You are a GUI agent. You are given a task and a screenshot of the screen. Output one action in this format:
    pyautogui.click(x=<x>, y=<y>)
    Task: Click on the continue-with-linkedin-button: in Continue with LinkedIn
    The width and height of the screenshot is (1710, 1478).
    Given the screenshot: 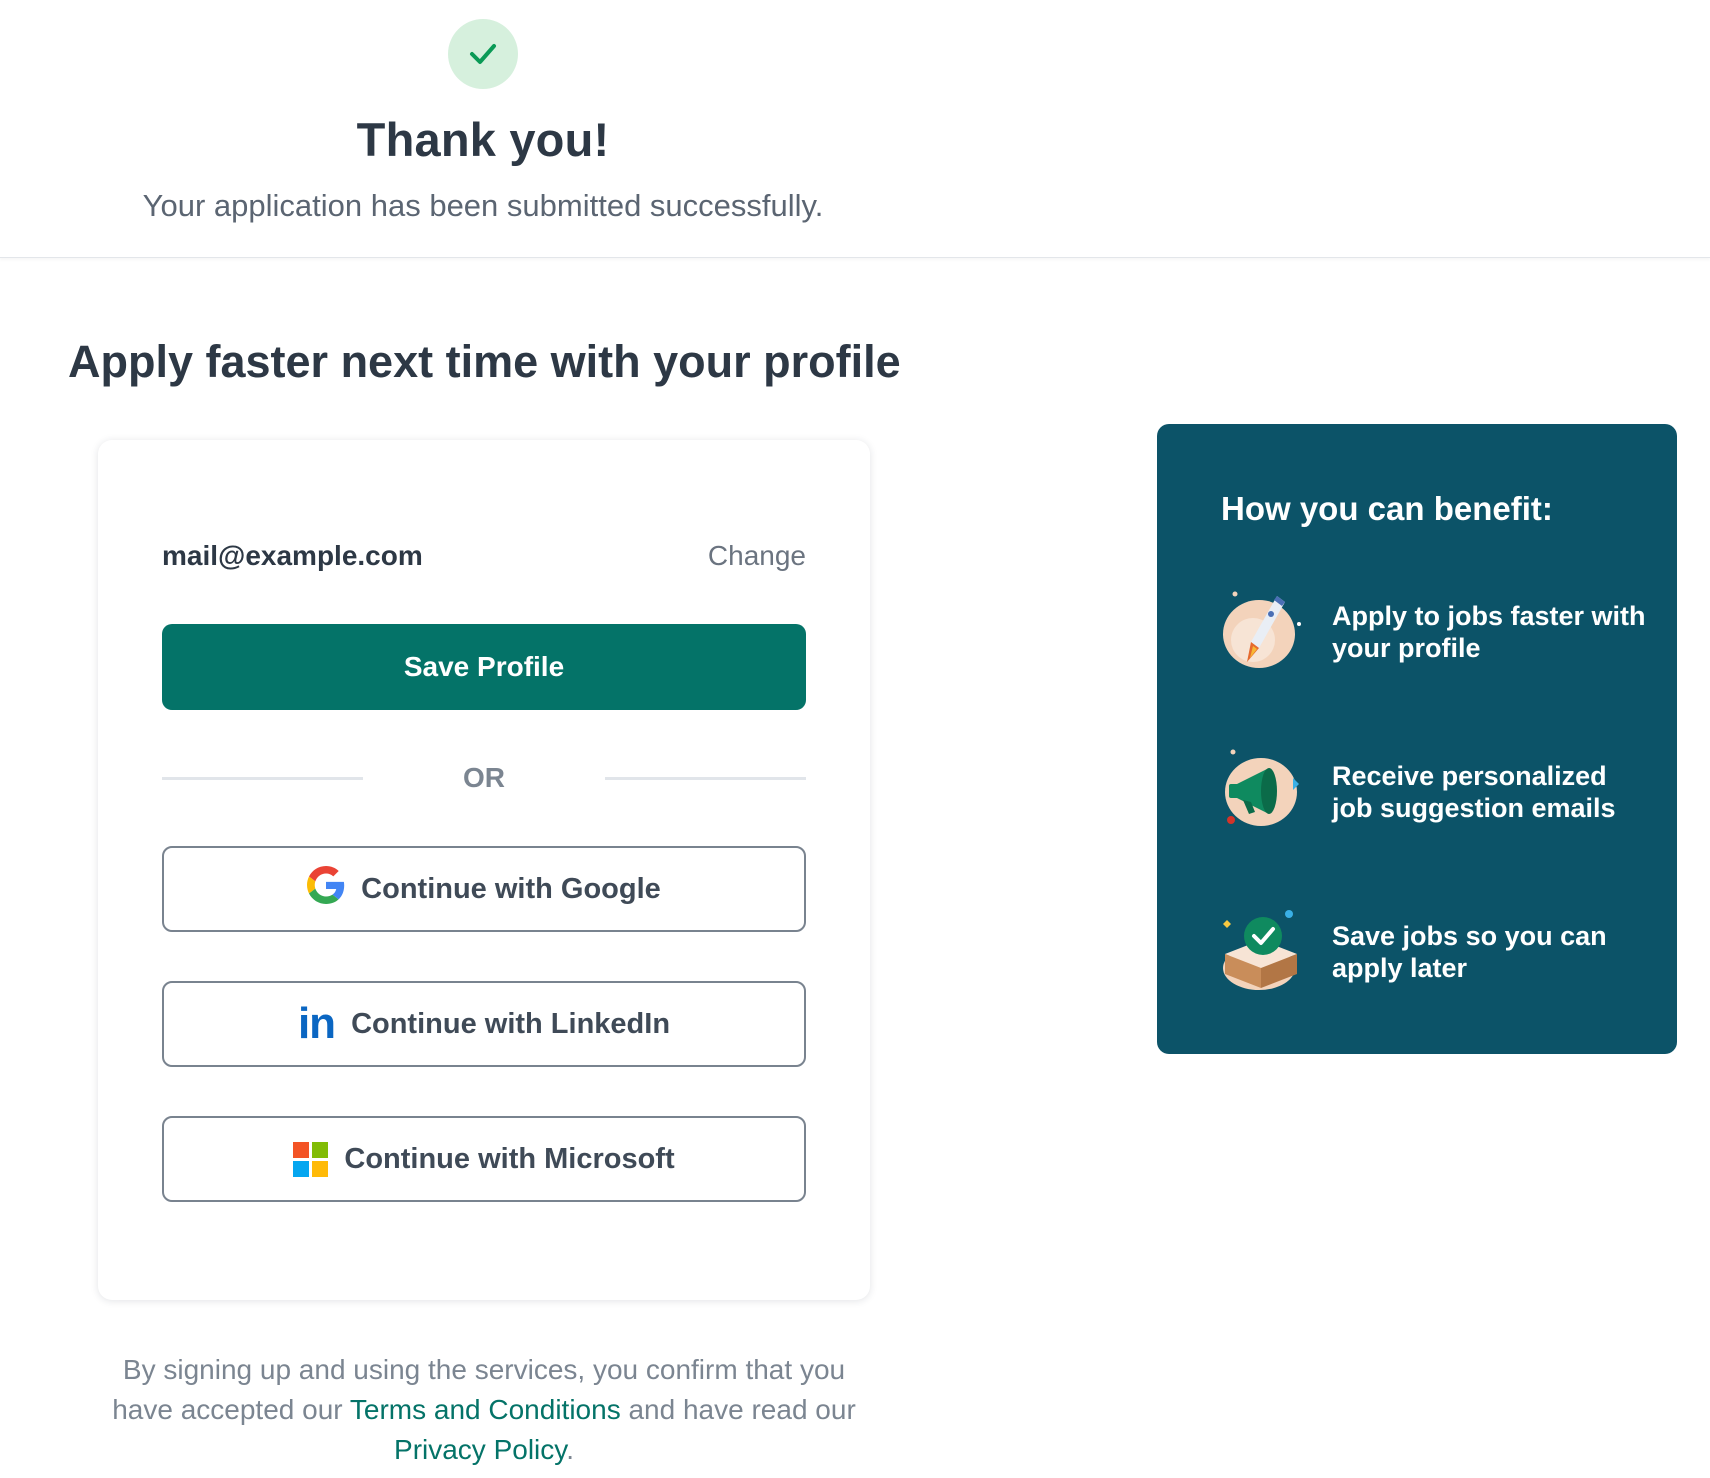 What is the action you would take?
    pyautogui.click(x=484, y=1024)
    